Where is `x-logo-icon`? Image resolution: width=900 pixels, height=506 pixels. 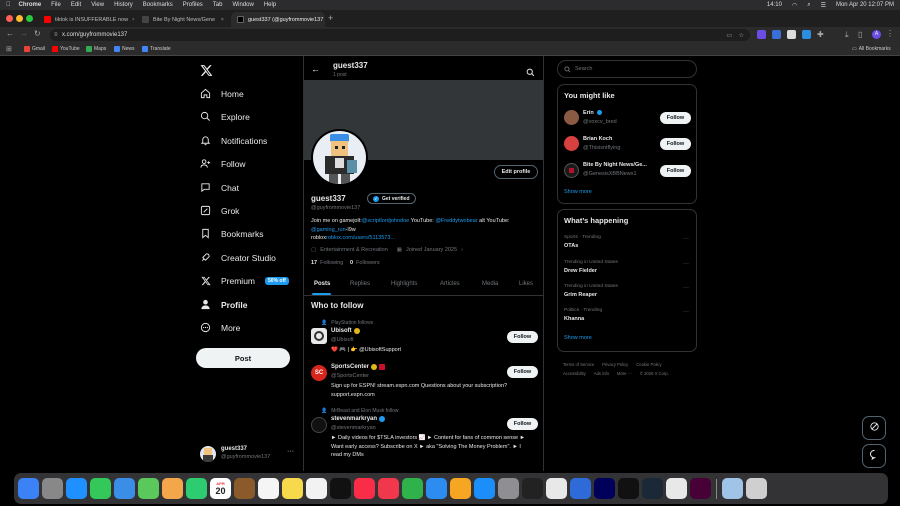
x-logo-icon is located at coordinates (207, 71).